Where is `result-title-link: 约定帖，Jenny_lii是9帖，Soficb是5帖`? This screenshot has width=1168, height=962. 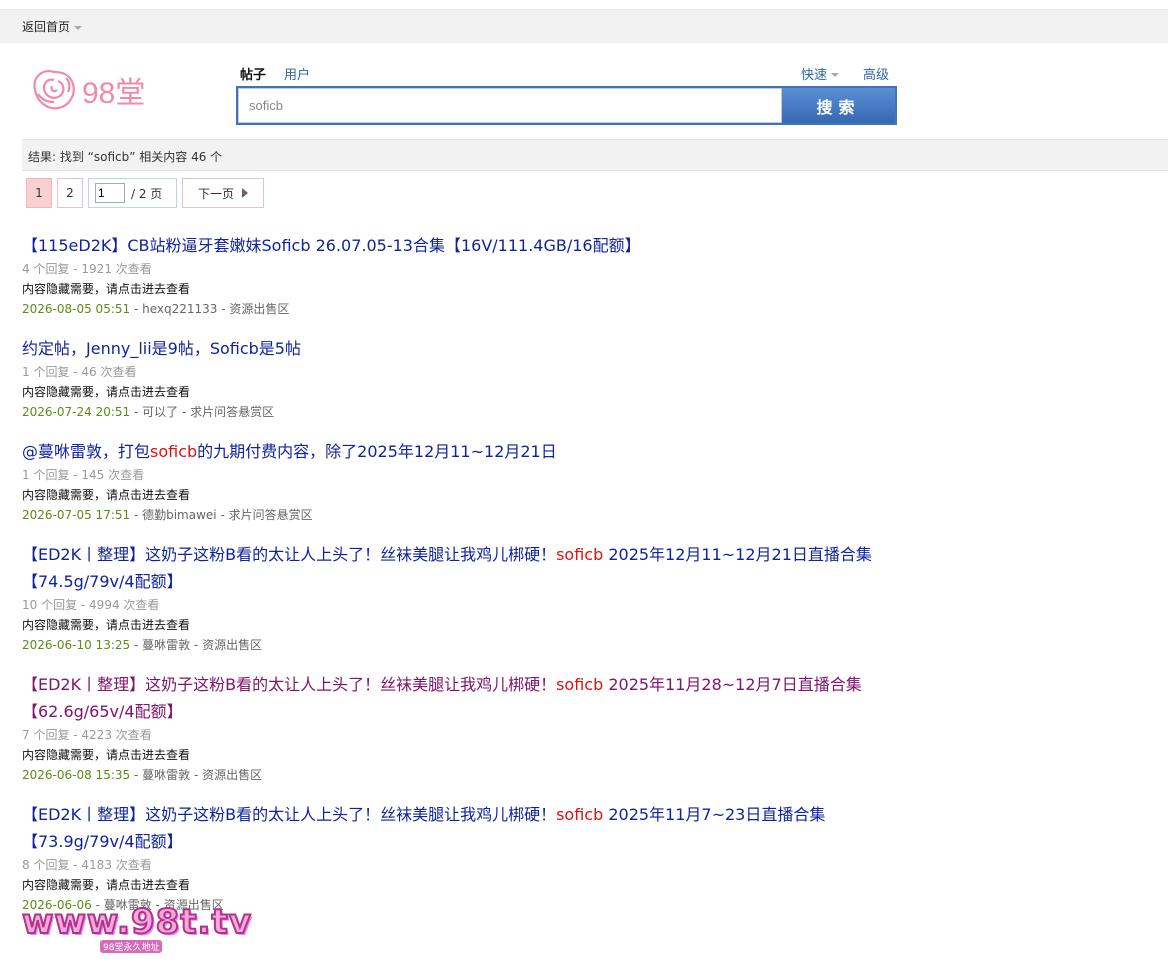
result-title-link: 约定帖，Jenny_lii是9帖，Soficb是5帖 is located at coordinates (462, 348).